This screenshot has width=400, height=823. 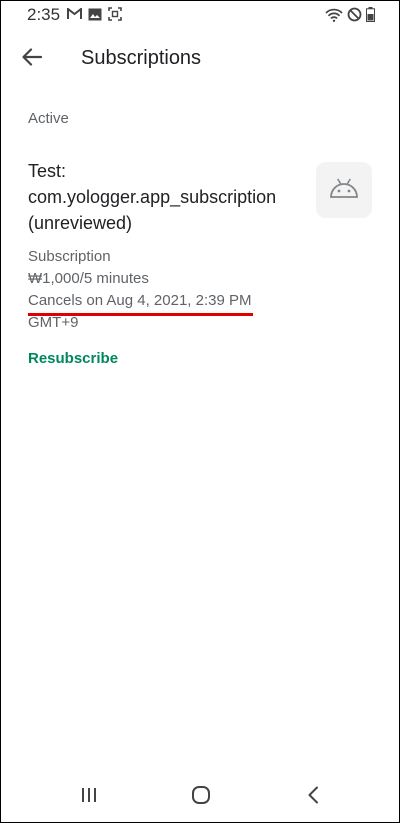 I want to click on screenshot-icon, so click(x=115, y=14).